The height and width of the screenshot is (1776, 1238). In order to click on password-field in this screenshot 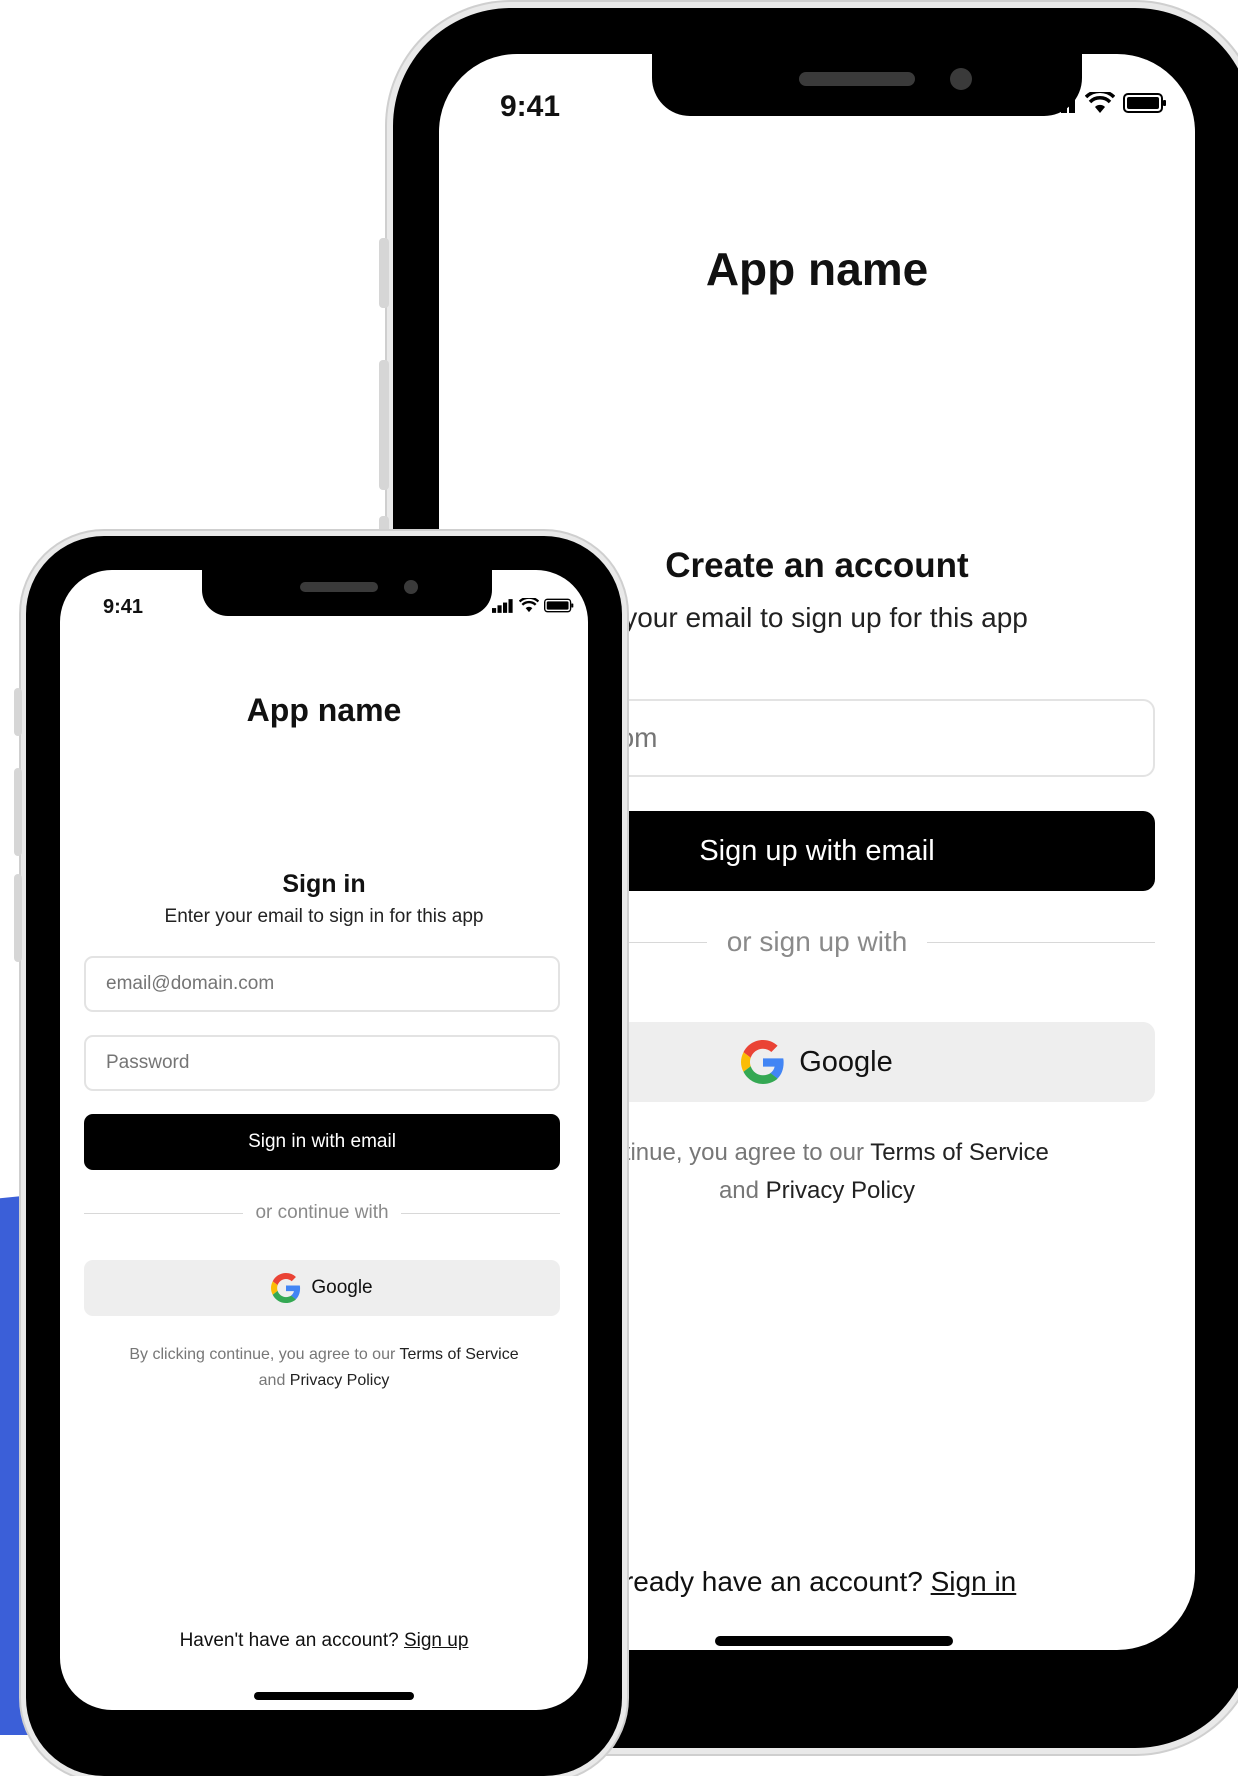, I will do `click(322, 1063)`.